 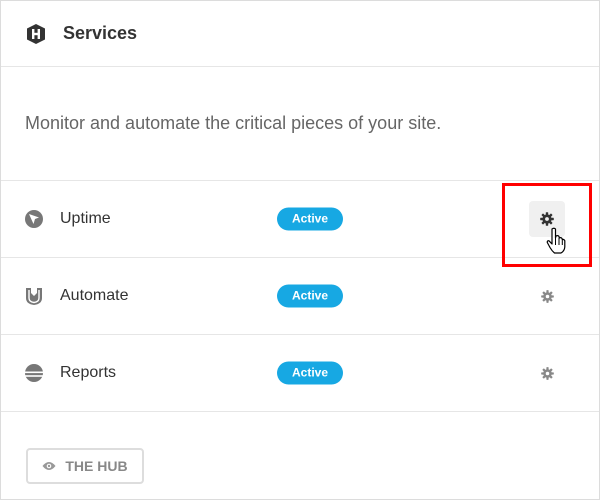 What do you see at coordinates (100, 33) in the screenshot?
I see `page-title: Services` at bounding box center [100, 33].